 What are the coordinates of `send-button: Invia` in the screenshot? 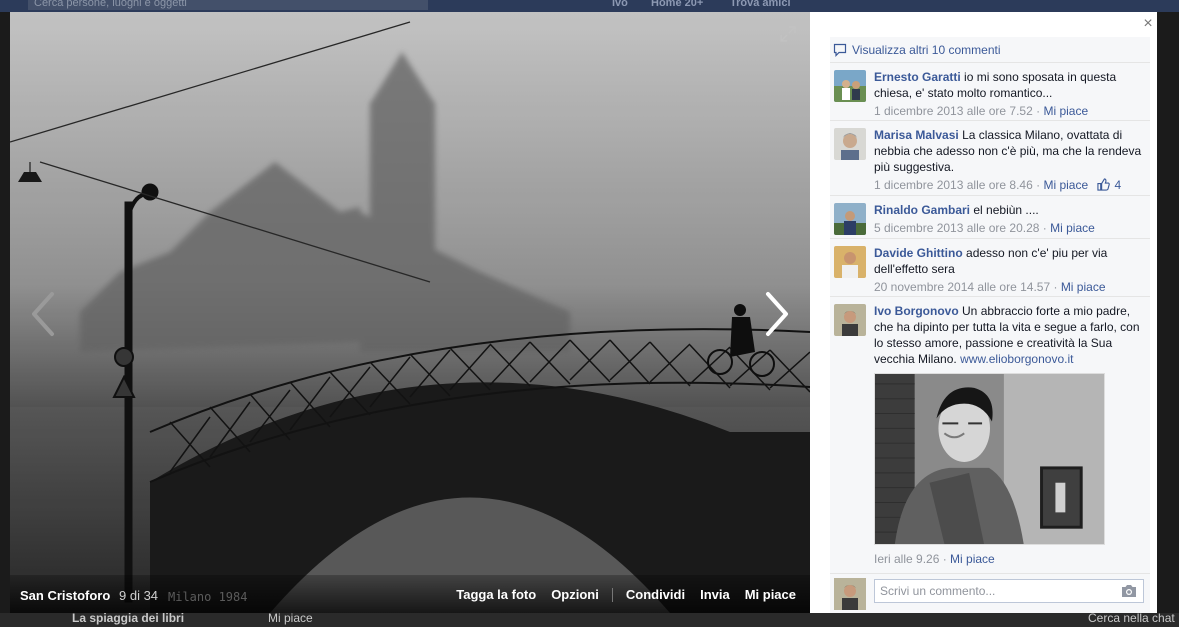 It's located at (715, 594).